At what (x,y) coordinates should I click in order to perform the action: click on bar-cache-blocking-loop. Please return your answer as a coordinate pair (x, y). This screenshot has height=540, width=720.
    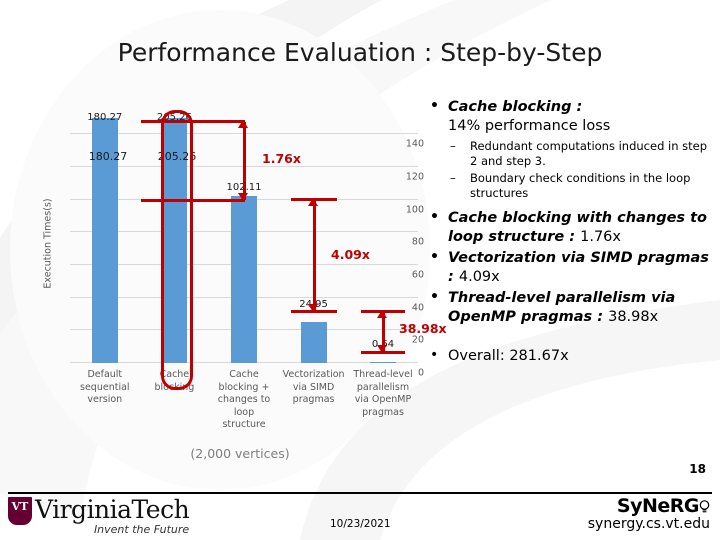
    Looking at the image, I should click on (244, 279).